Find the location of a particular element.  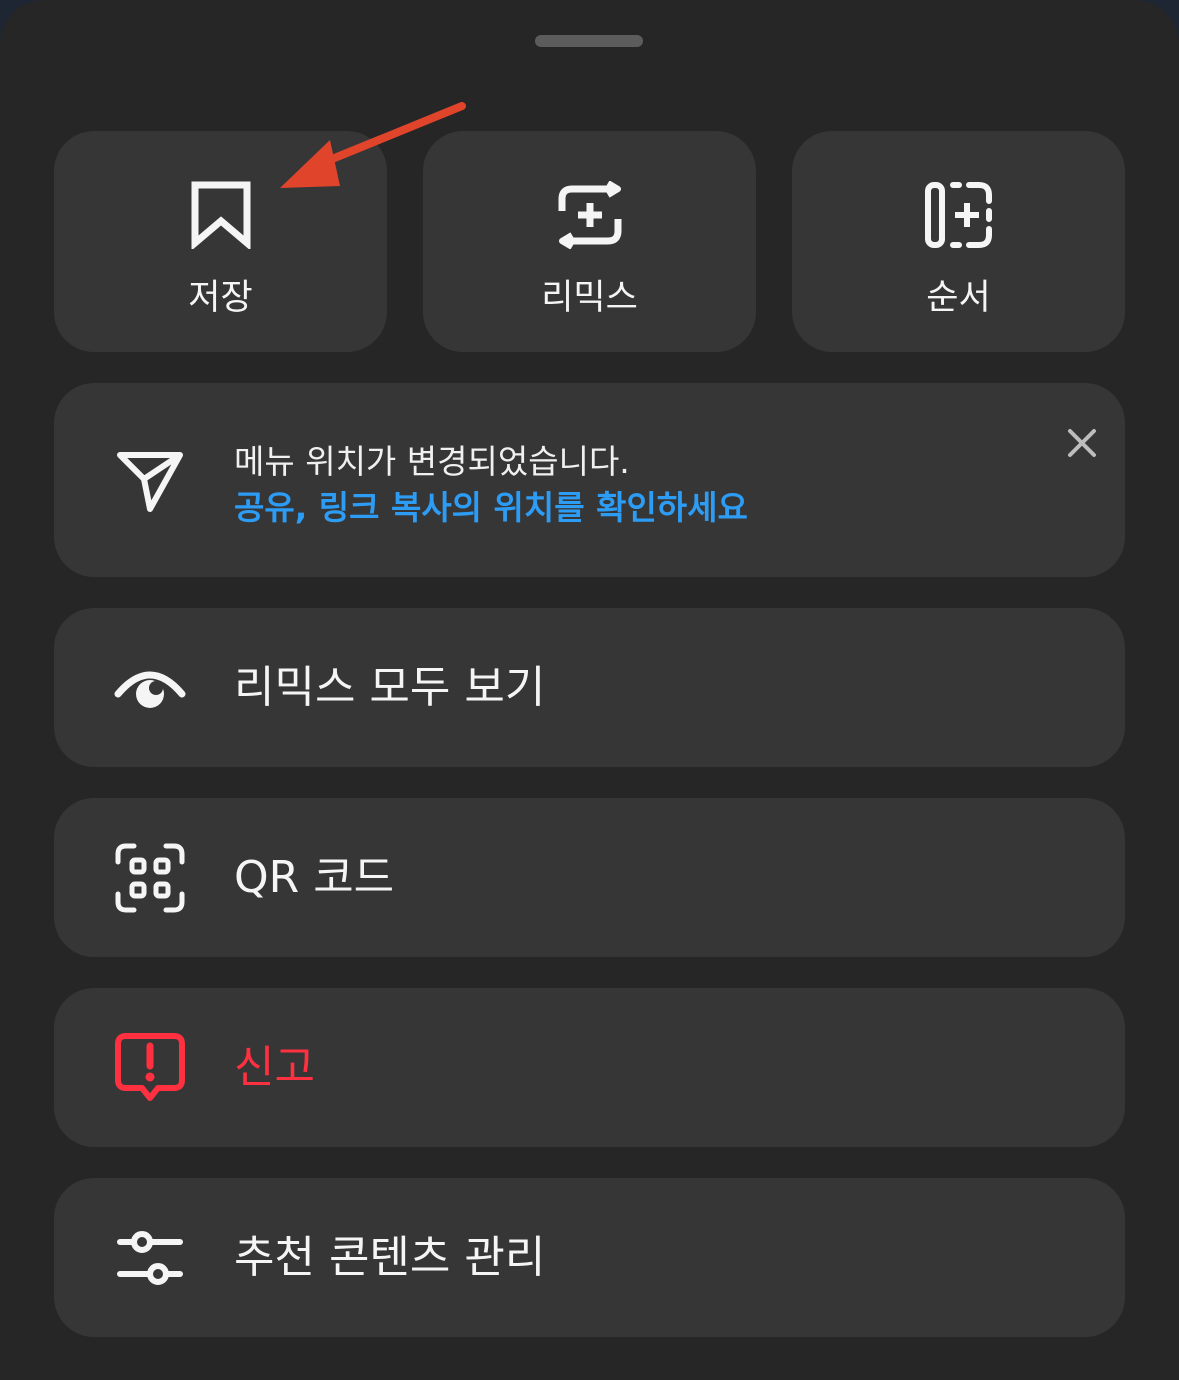

annotation-arrow is located at coordinates (373, 145).